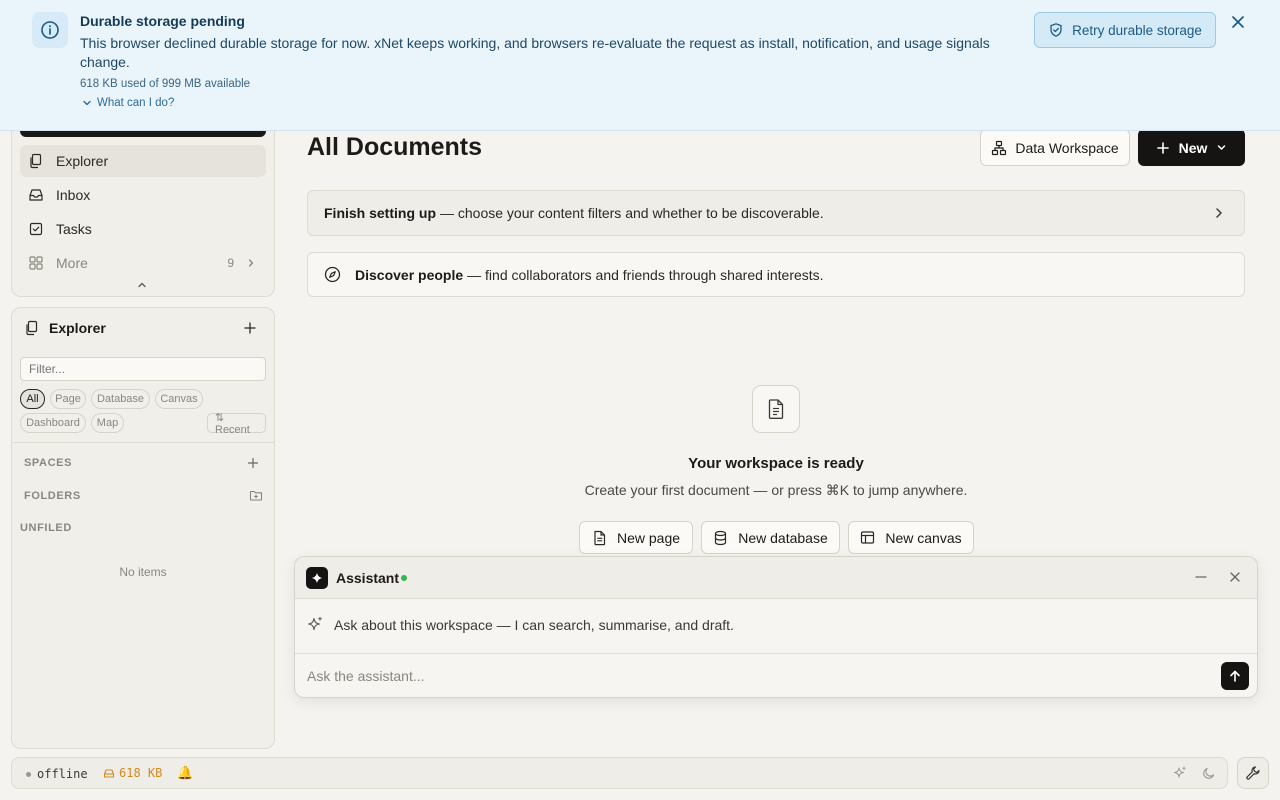 Image resolution: width=1280 pixels, height=800 pixels. I want to click on new-canvas-button: New canvas, so click(911, 537).